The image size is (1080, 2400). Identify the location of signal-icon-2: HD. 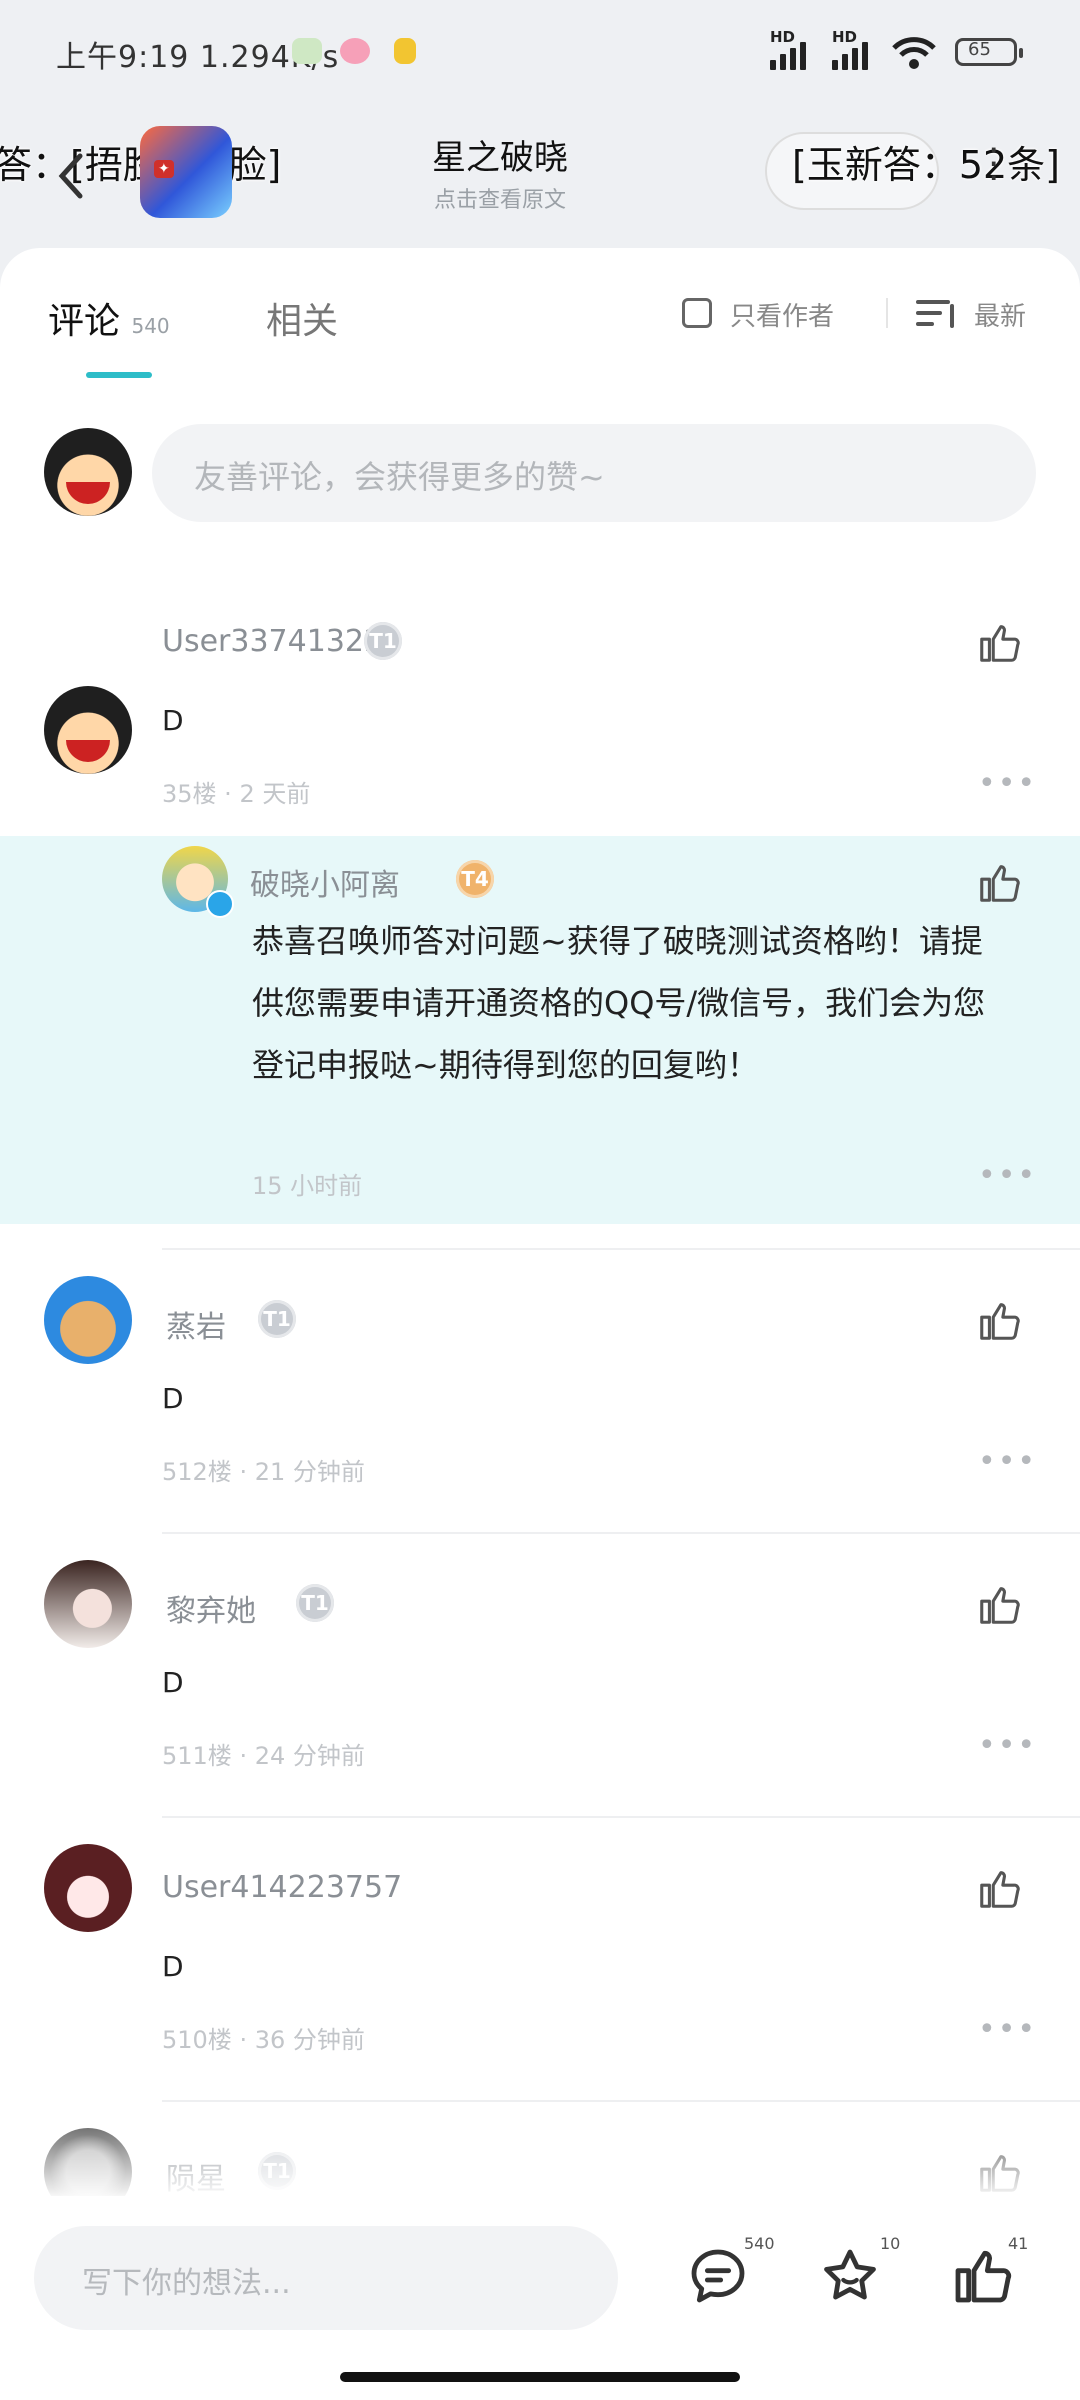
(850, 49).